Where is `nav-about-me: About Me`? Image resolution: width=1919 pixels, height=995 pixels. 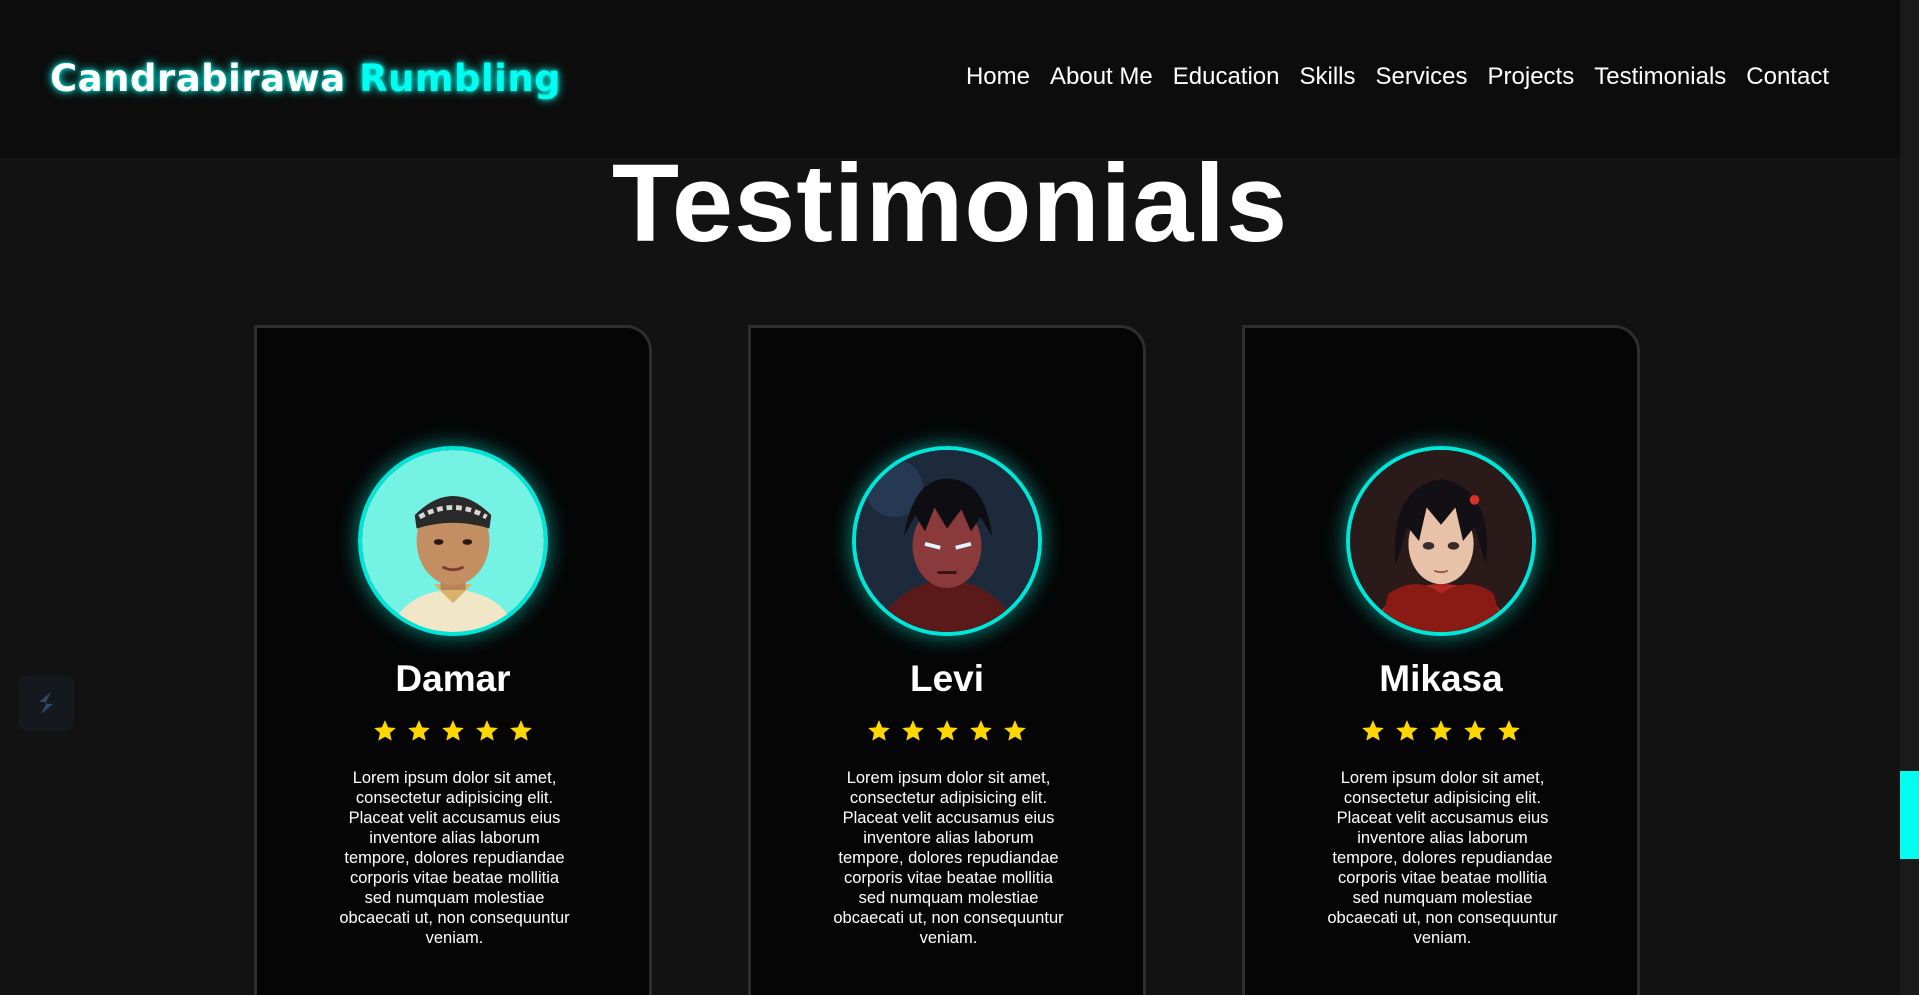 nav-about-me: About Me is located at coordinates (1101, 77).